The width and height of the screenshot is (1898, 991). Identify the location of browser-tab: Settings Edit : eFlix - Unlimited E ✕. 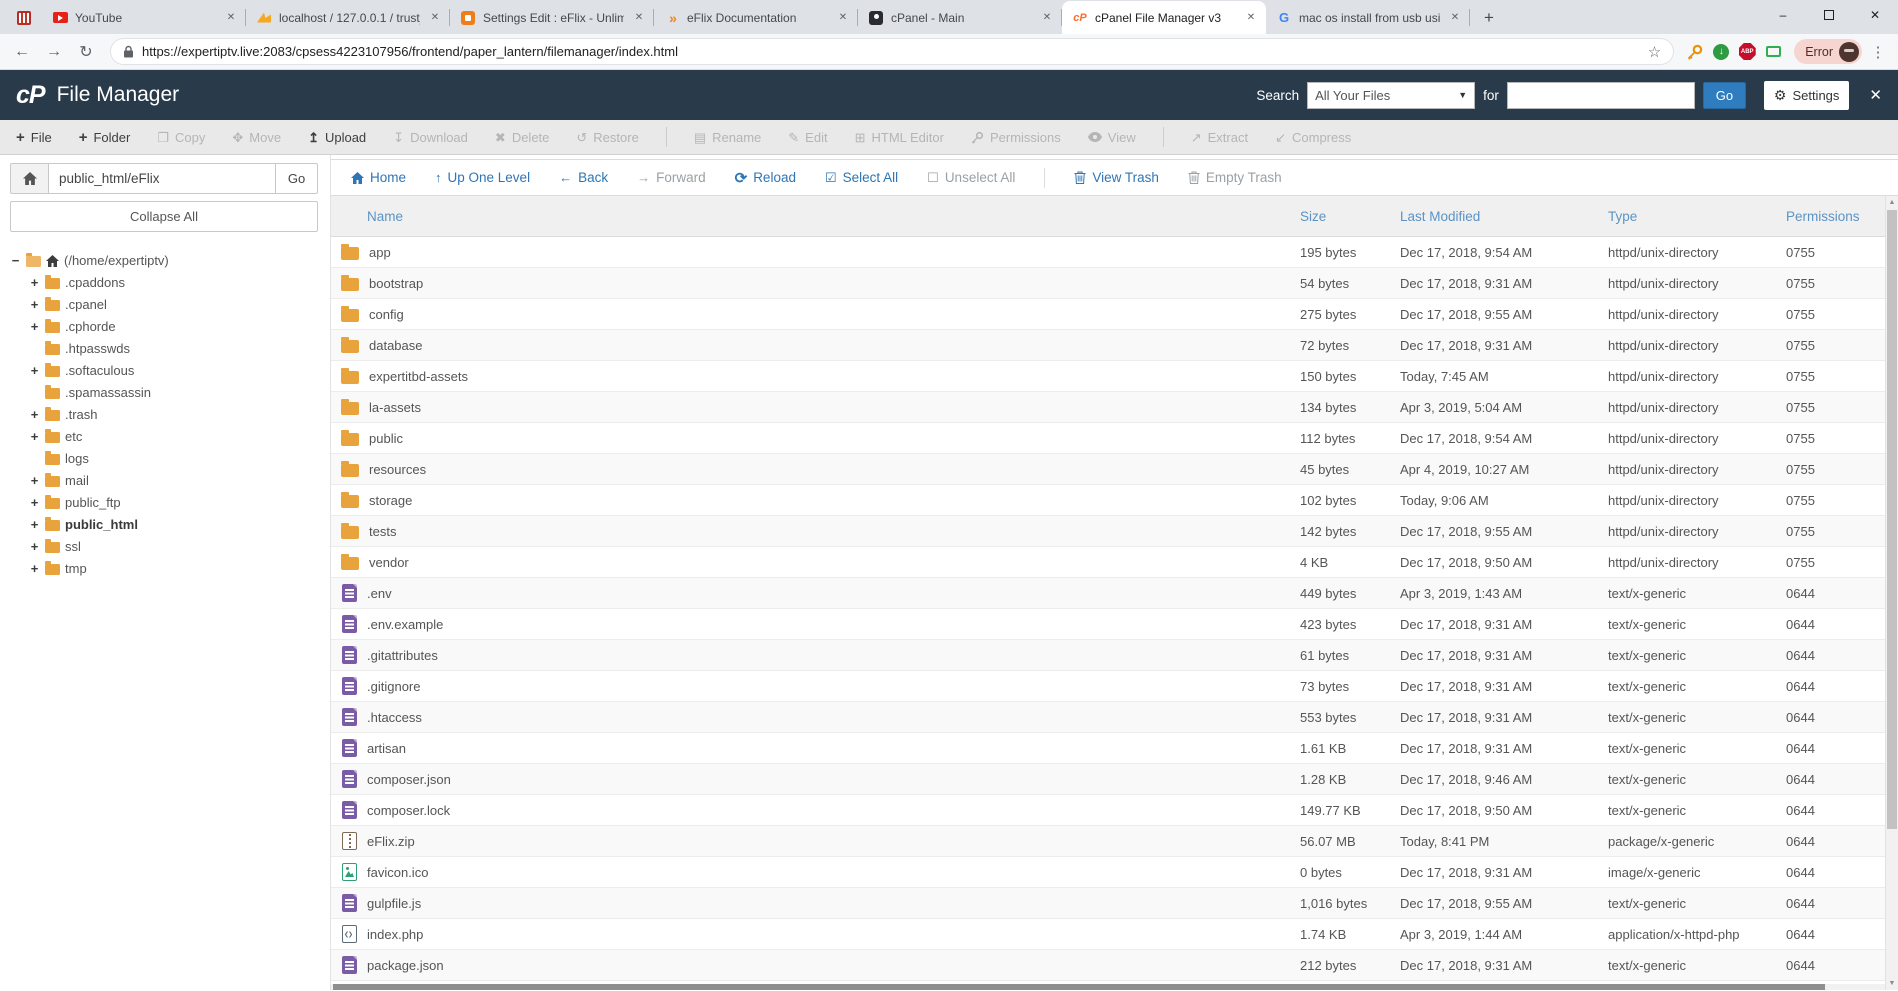
(552, 17).